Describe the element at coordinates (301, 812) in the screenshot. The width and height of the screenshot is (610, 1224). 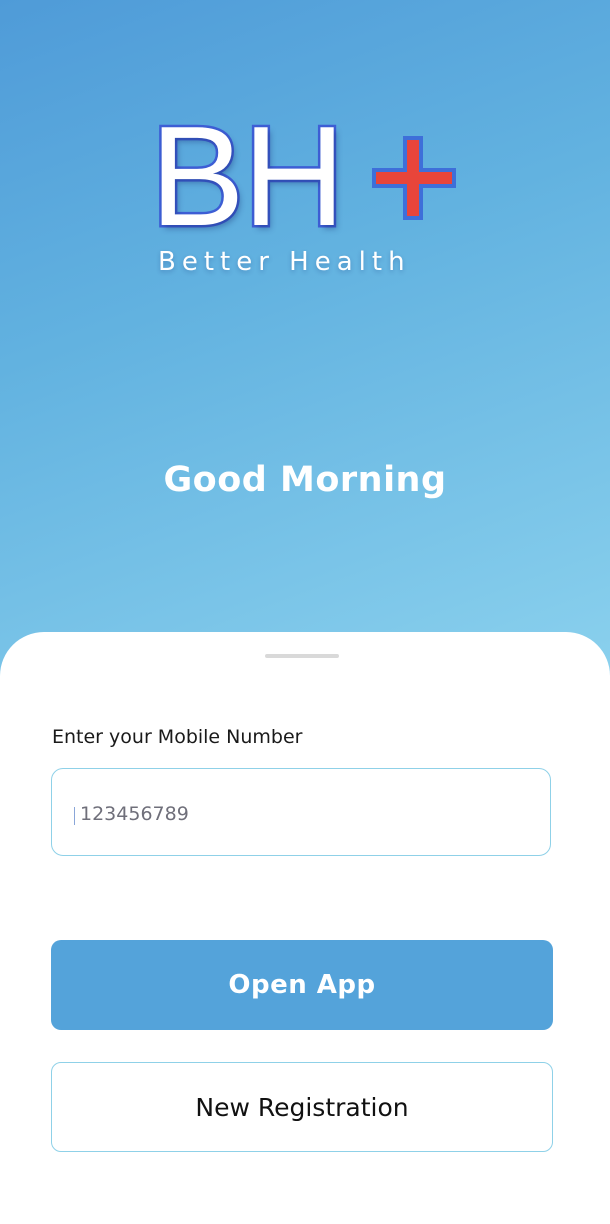
I see `mobile-number-input: 123456789` at that location.